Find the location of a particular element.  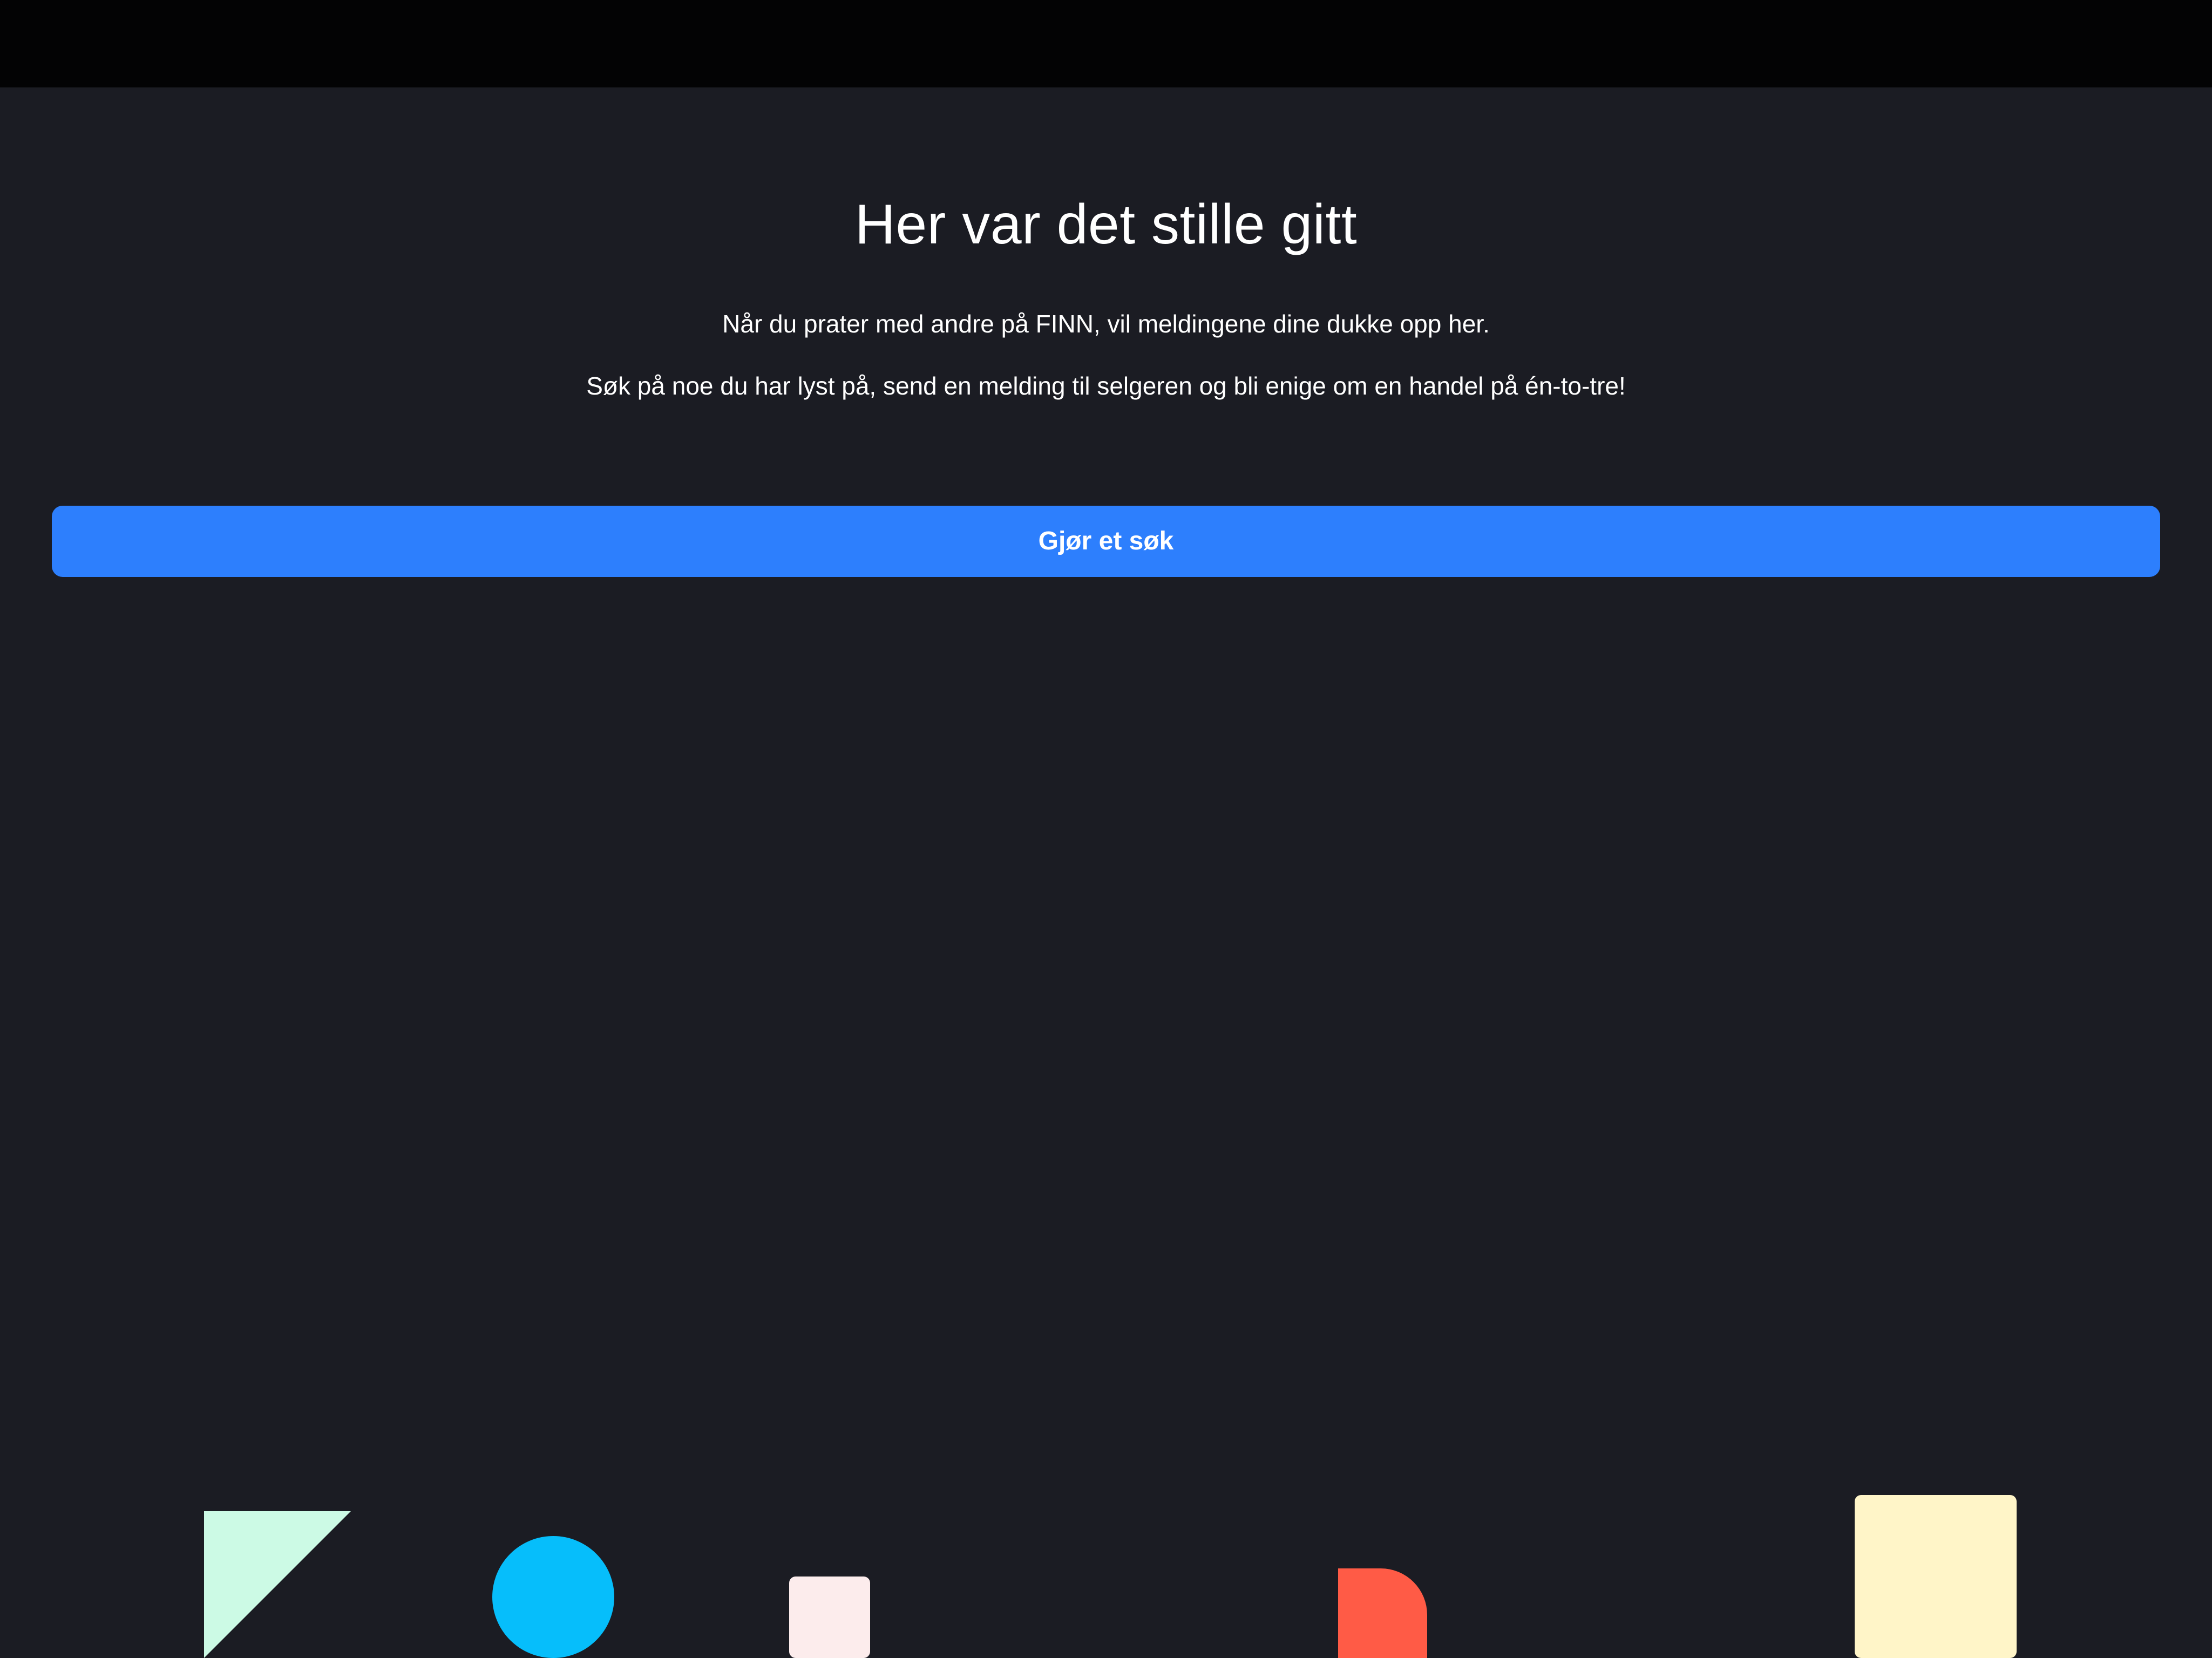

large-square-shape is located at coordinates (1936, 1576).